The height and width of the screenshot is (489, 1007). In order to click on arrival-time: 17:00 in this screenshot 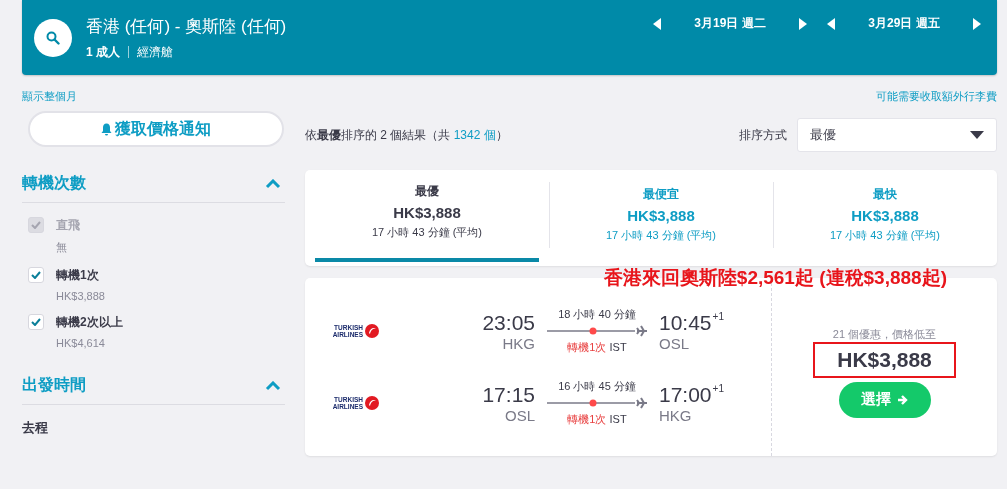, I will do `click(685, 394)`.